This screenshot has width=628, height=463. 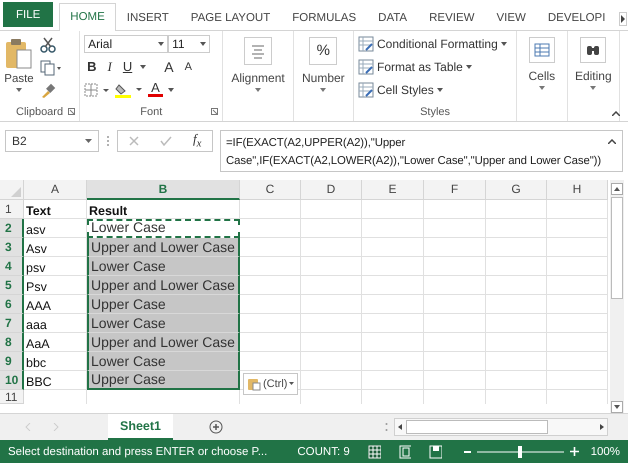 What do you see at coordinates (435, 112) in the screenshot?
I see `group-label: Styles` at bounding box center [435, 112].